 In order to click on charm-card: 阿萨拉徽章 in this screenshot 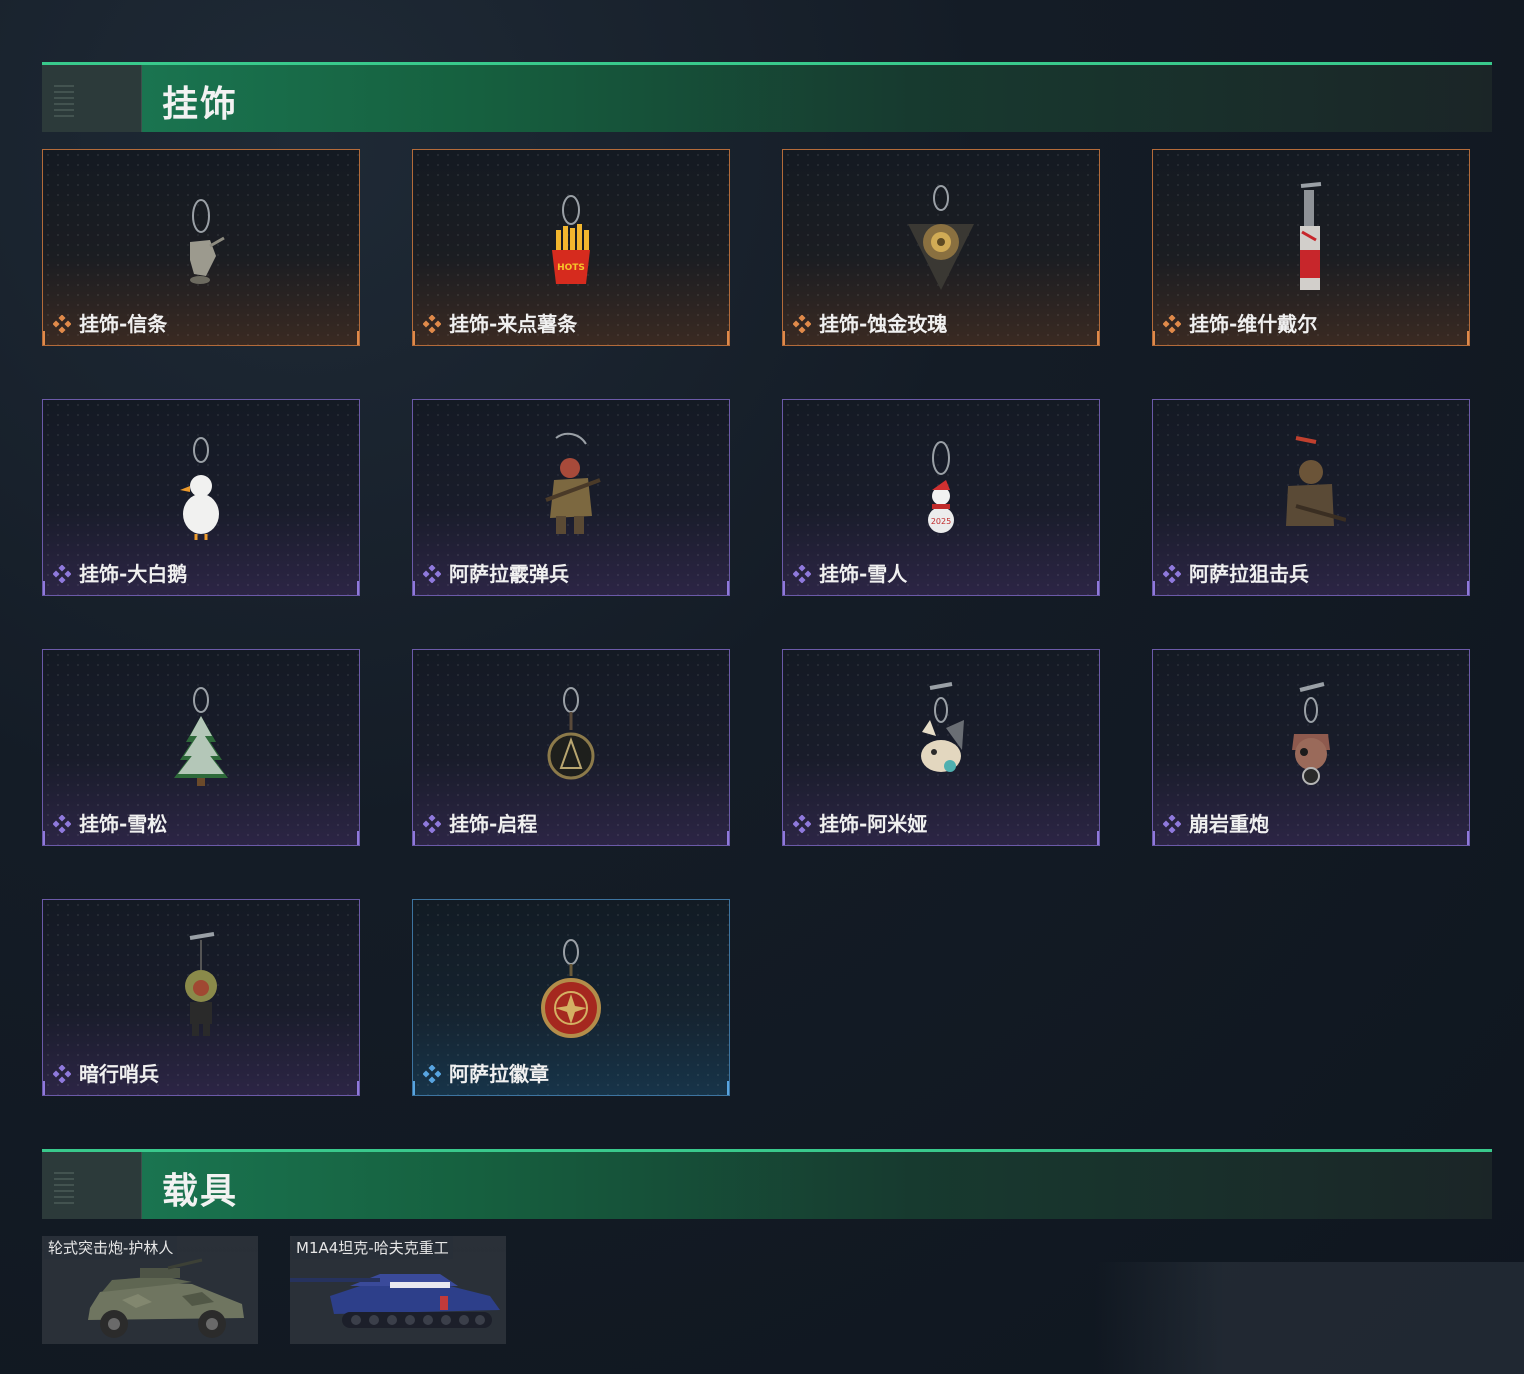, I will do `click(571, 997)`.